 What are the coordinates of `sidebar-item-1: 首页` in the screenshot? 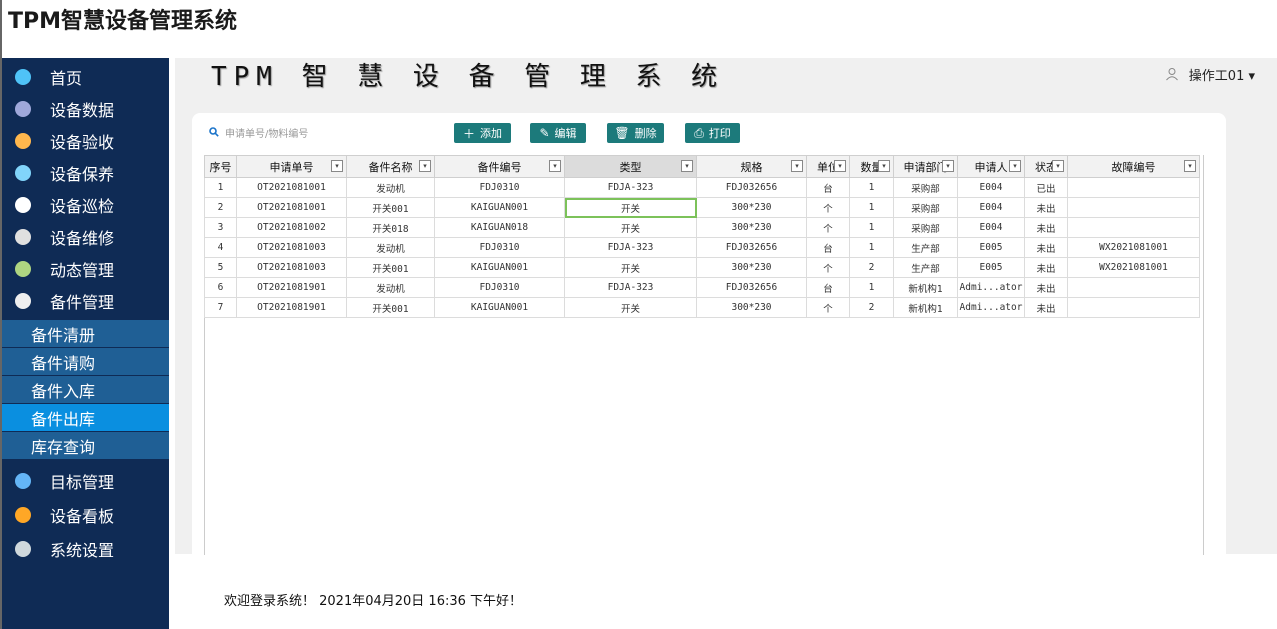 It's located at (85, 76).